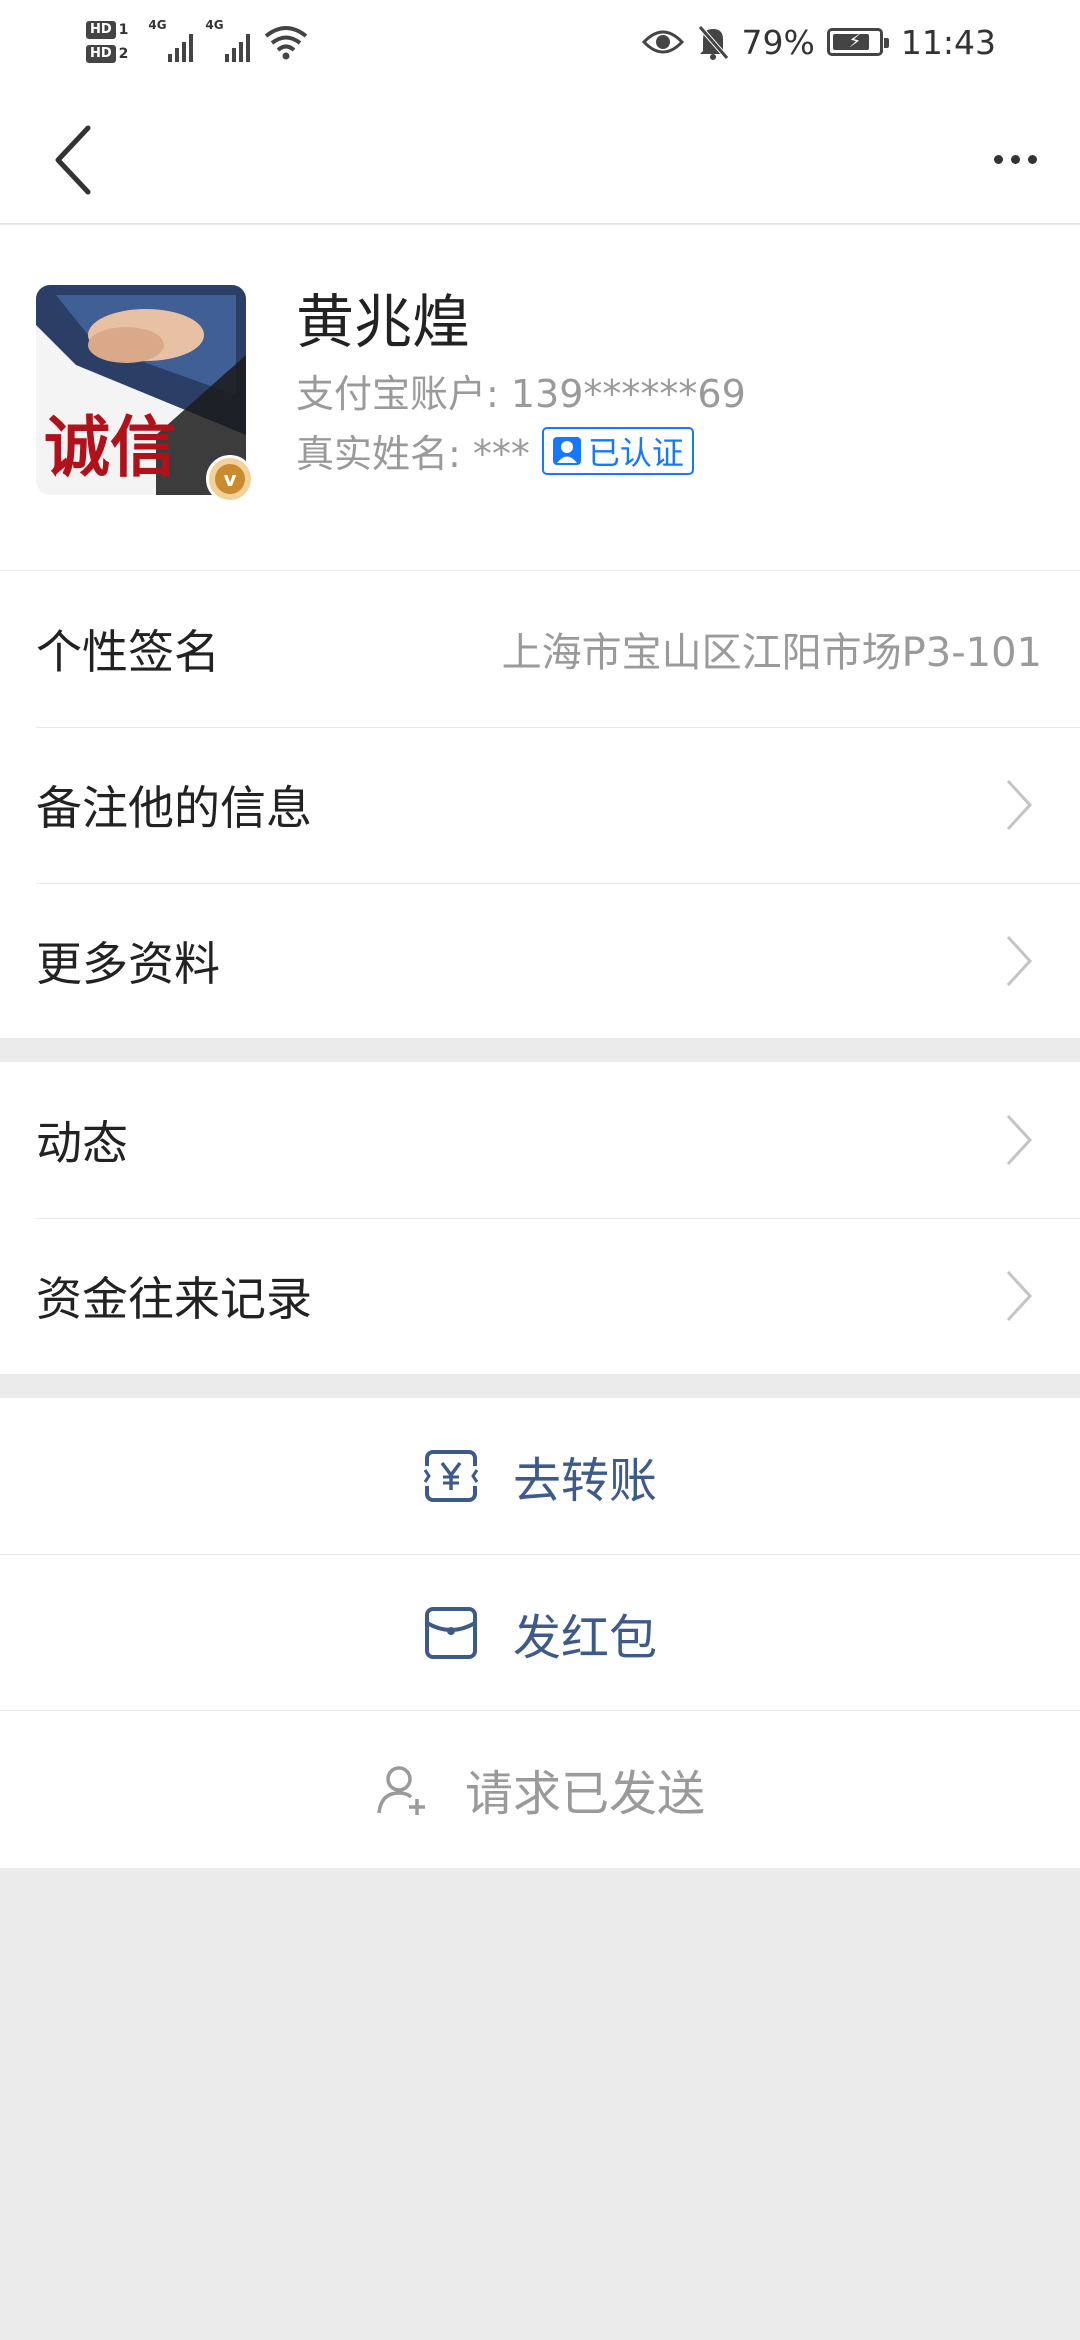 This screenshot has width=1080, height=2340. I want to click on battery-icon: ⚡, so click(857, 42).